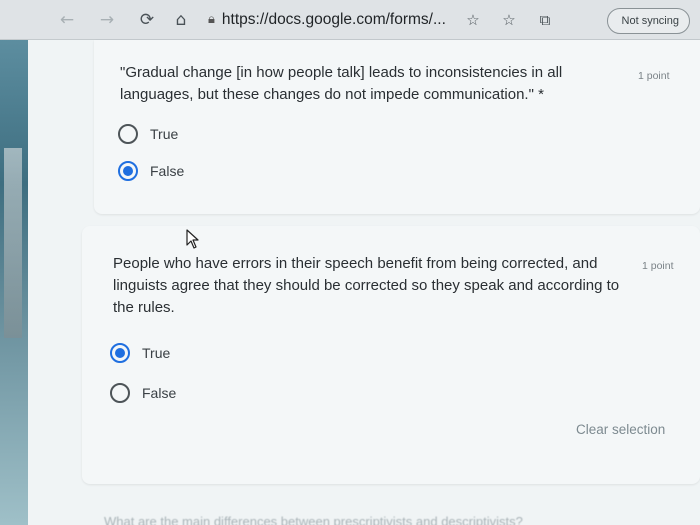 This screenshot has width=700, height=525. What do you see at coordinates (147, 20) in the screenshot?
I see `reload-icon: ⟳` at bounding box center [147, 20].